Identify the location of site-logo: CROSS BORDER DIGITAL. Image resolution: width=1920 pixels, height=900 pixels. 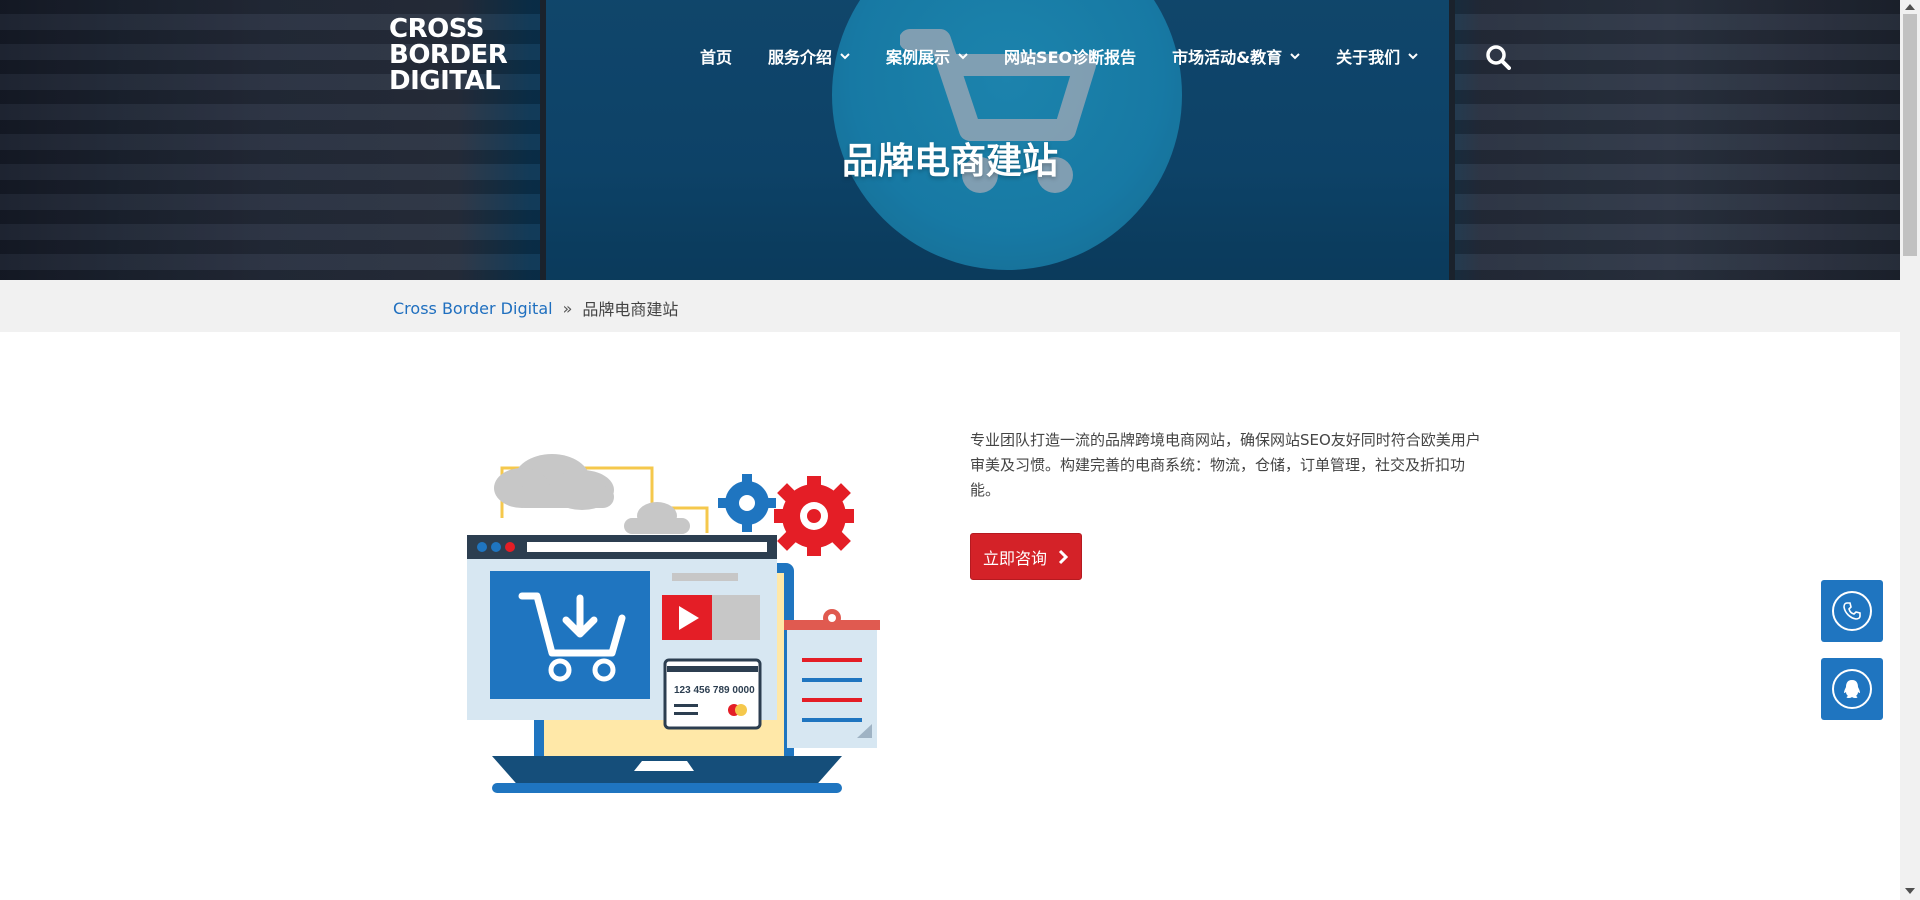
(448, 55).